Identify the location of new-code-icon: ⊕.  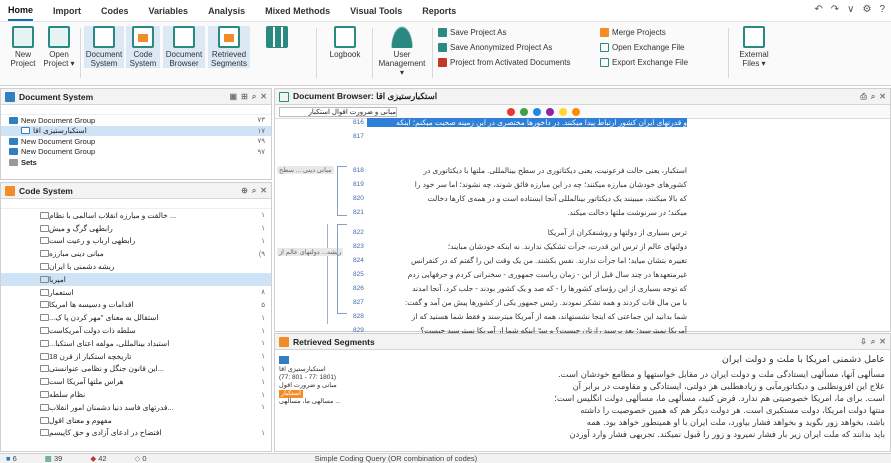
(244, 191).